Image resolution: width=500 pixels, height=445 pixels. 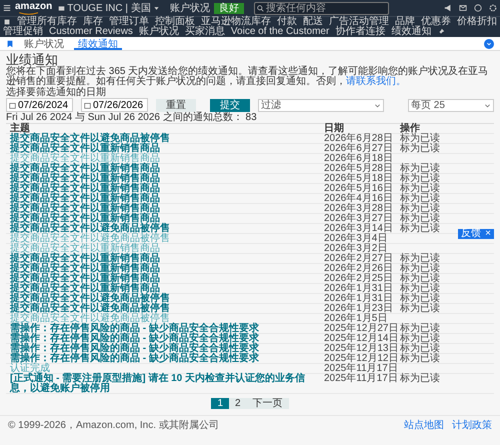 What do you see at coordinates (376, 81) in the screenshot?
I see `contact-link: 请联系我们。` at bounding box center [376, 81].